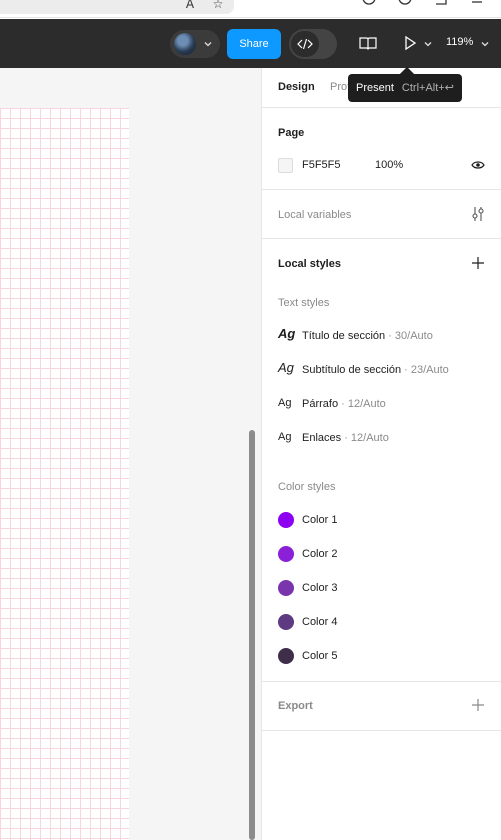 This screenshot has width=501, height=840. What do you see at coordinates (344, 336) in the screenshot?
I see `text-style-name: Título de sección` at bounding box center [344, 336].